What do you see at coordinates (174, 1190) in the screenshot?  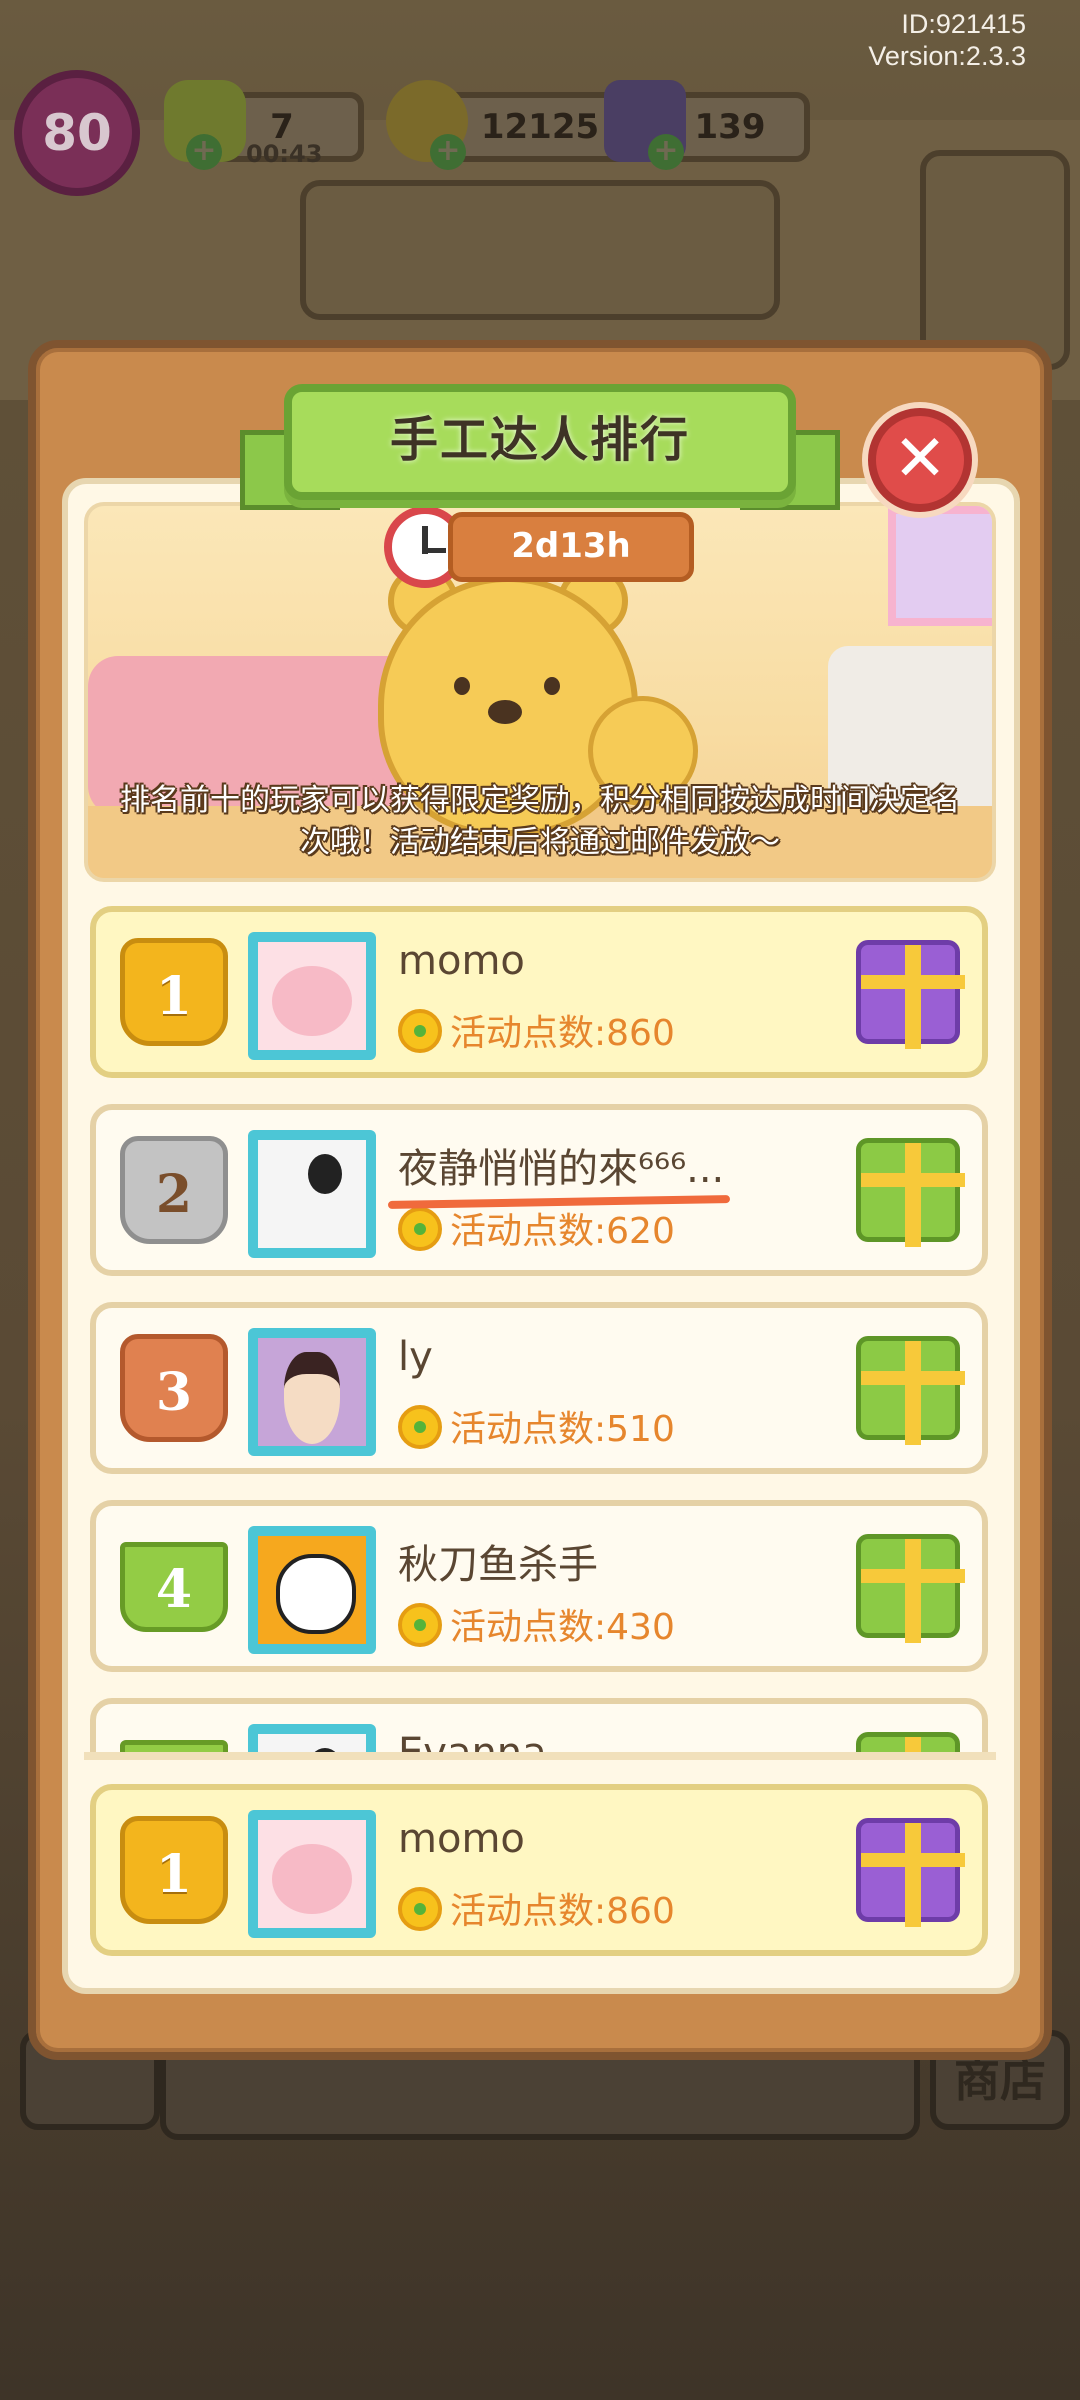 I see `crown-badge-silver: 2` at bounding box center [174, 1190].